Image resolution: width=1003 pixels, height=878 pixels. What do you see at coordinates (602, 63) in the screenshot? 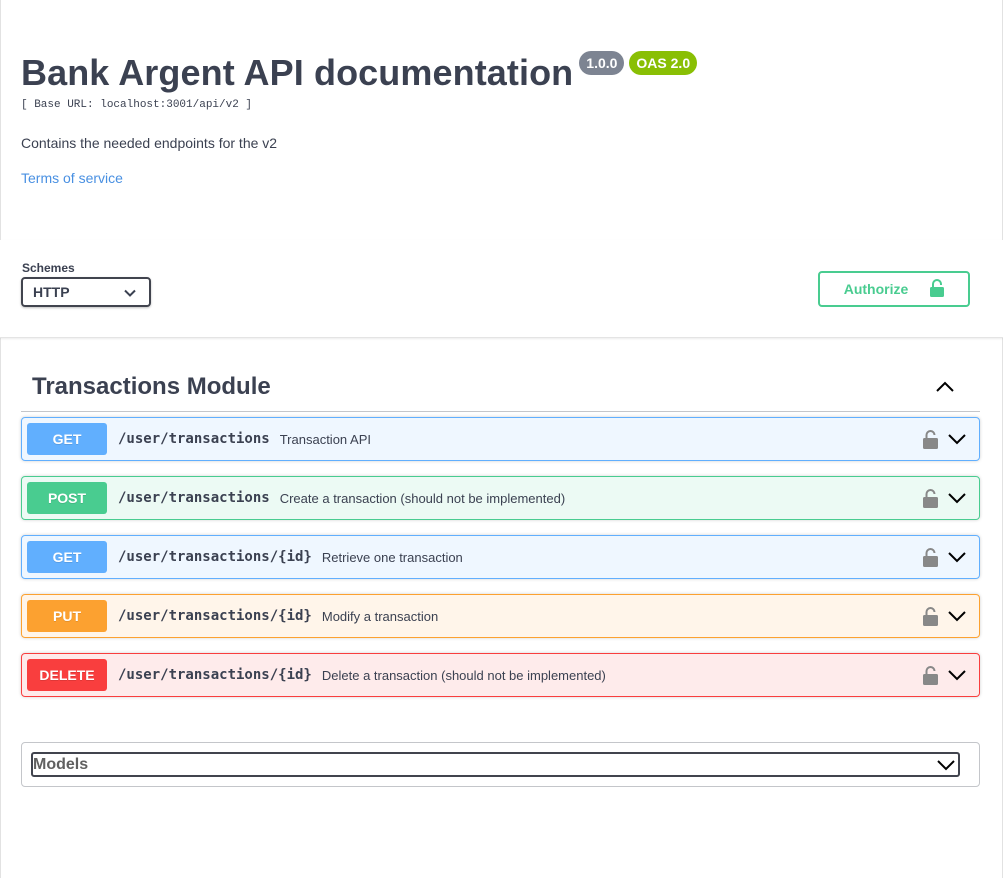
I see `version-badge: 1.0.0` at bounding box center [602, 63].